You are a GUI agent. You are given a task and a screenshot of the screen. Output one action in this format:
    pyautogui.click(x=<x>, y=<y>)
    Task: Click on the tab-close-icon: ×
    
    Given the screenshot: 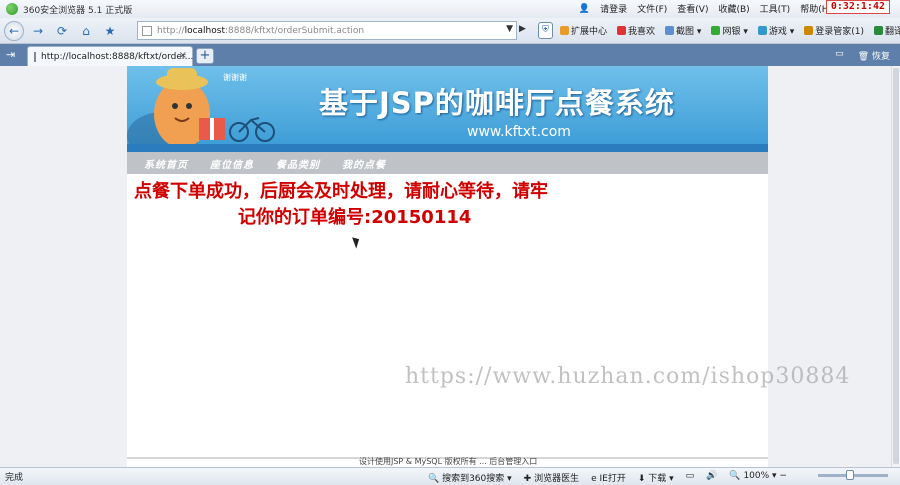 What is the action you would take?
    pyautogui.click(x=183, y=55)
    